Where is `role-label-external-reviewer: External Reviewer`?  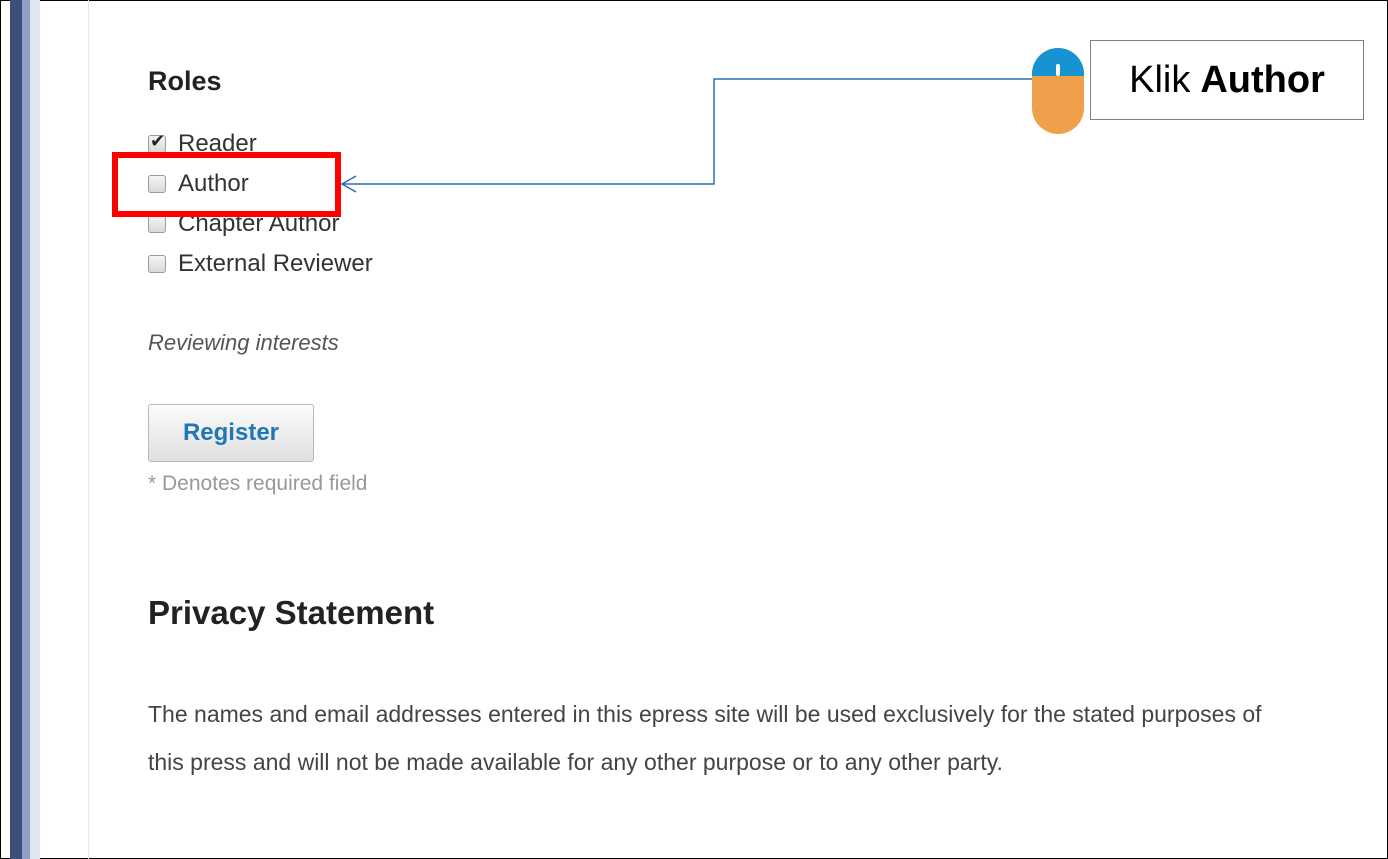 role-label-external-reviewer: External Reviewer is located at coordinates (275, 263).